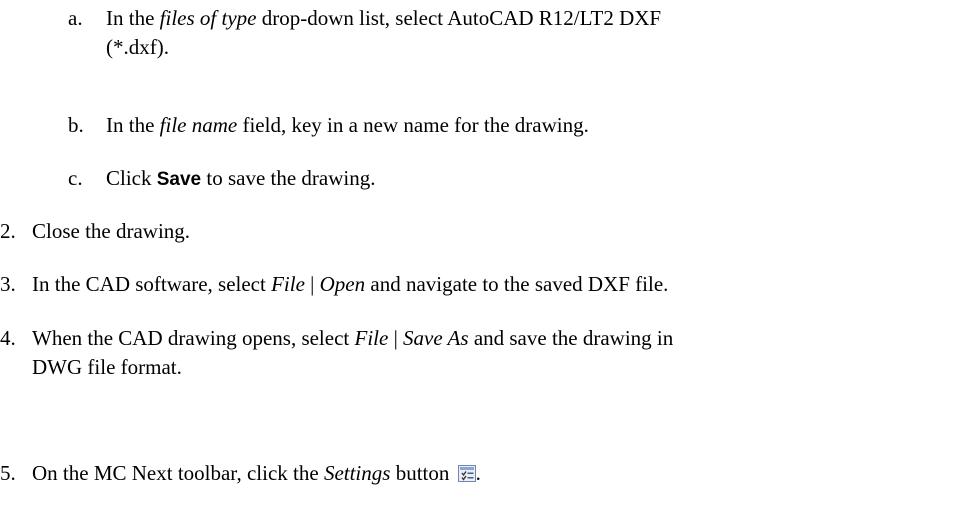 This screenshot has width=965, height=511. I want to click on text-run: DWG file format., so click(107, 367).